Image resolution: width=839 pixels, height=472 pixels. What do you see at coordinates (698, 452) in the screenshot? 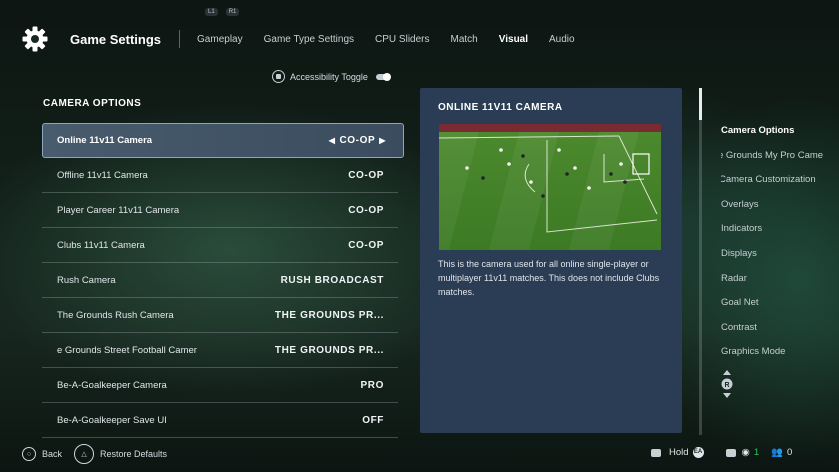
I see `ea-logo-icon: EA` at bounding box center [698, 452].